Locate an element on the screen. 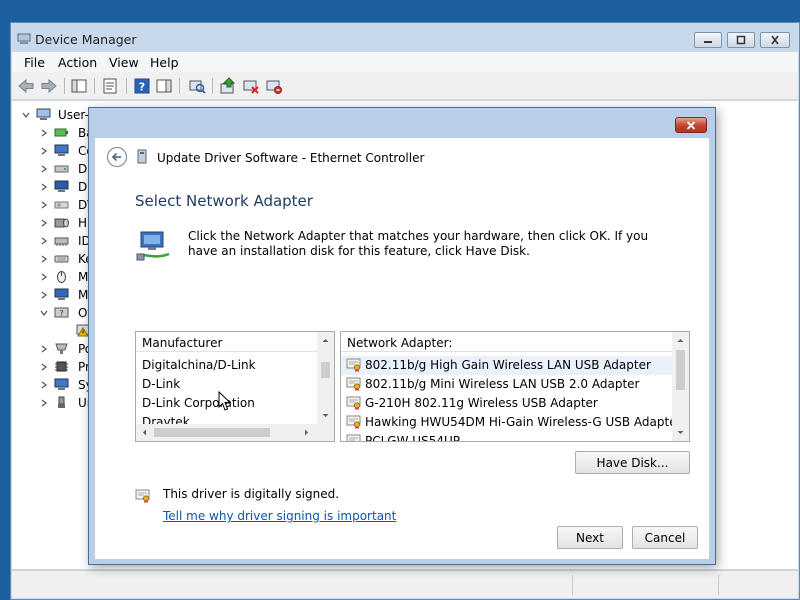 Image resolution: width=800 pixels, height=600 pixels. toolbar: ? is located at coordinates (405, 86).